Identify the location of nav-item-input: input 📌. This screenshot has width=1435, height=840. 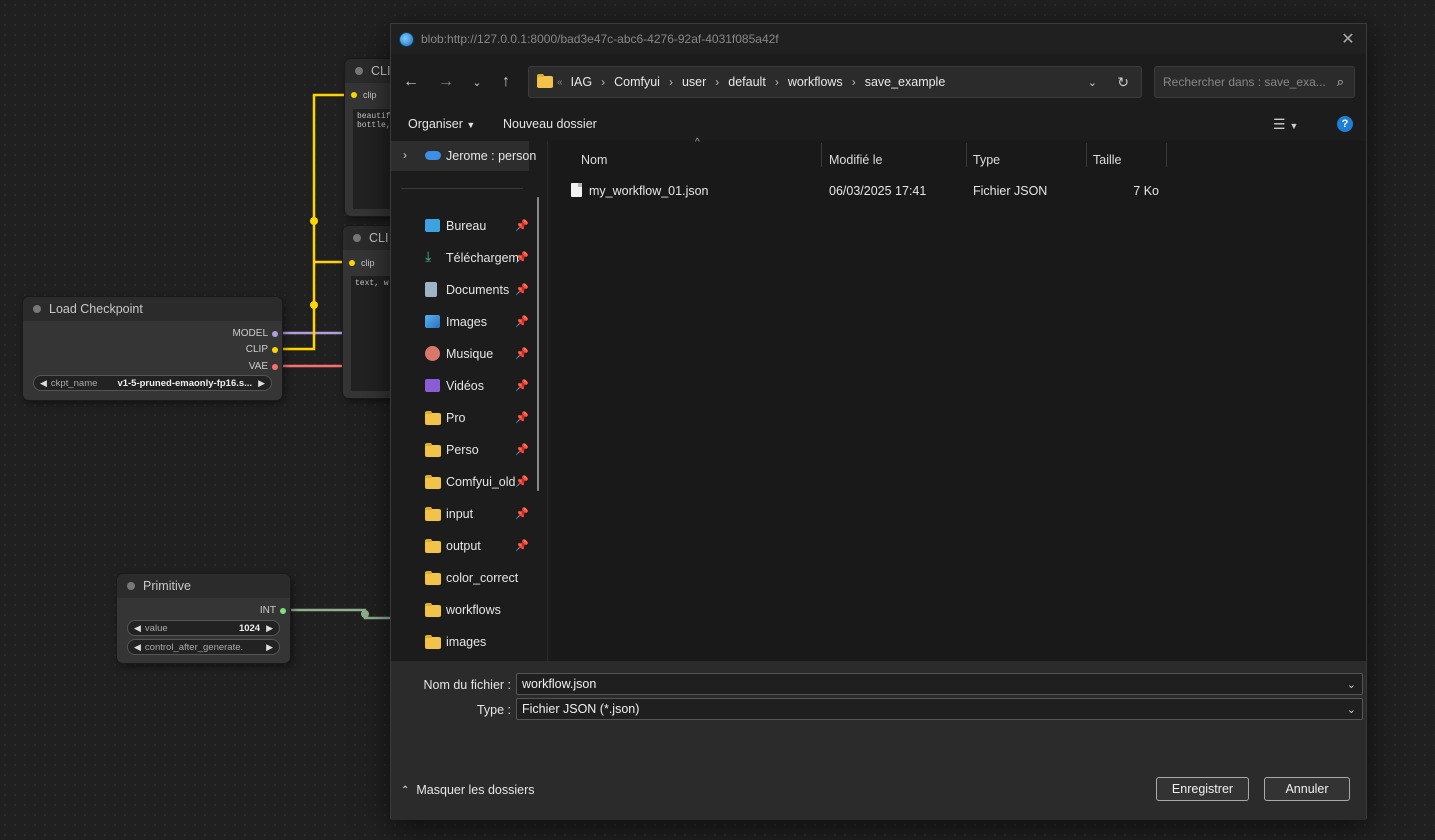
(466, 514).